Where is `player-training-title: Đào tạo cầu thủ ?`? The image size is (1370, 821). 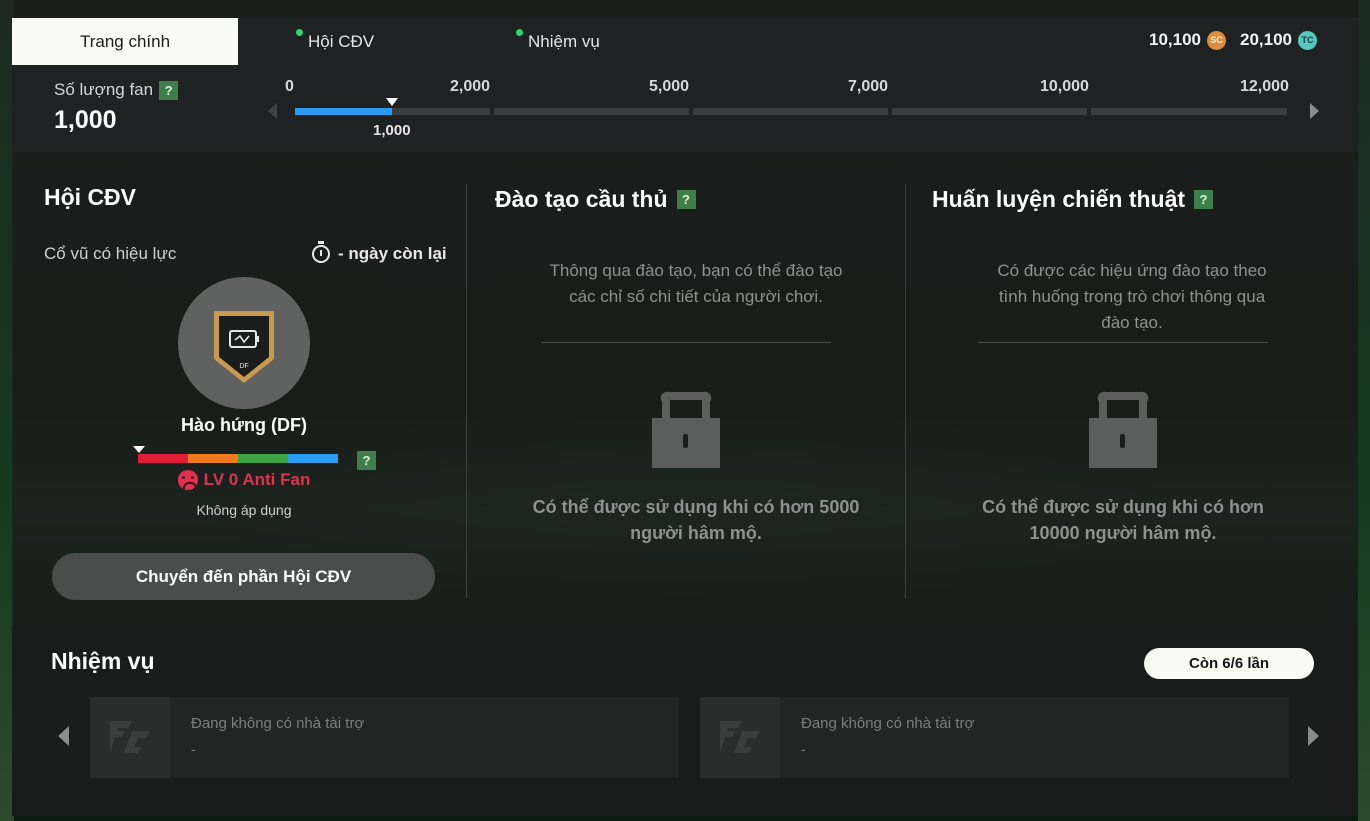 player-training-title: Đào tạo cầu thủ ? is located at coordinates (595, 199).